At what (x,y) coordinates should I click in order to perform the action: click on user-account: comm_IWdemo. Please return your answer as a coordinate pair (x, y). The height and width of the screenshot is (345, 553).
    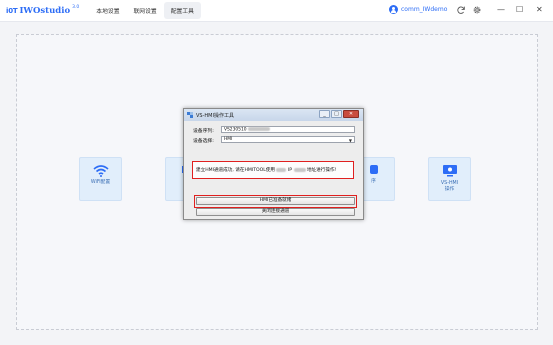
    Looking at the image, I should click on (418, 9).